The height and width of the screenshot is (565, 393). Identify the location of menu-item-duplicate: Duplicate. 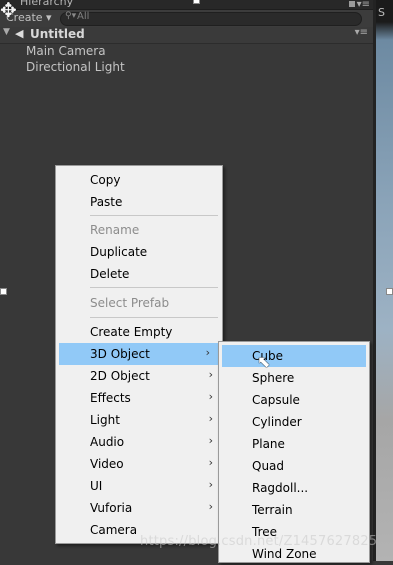
(139, 252).